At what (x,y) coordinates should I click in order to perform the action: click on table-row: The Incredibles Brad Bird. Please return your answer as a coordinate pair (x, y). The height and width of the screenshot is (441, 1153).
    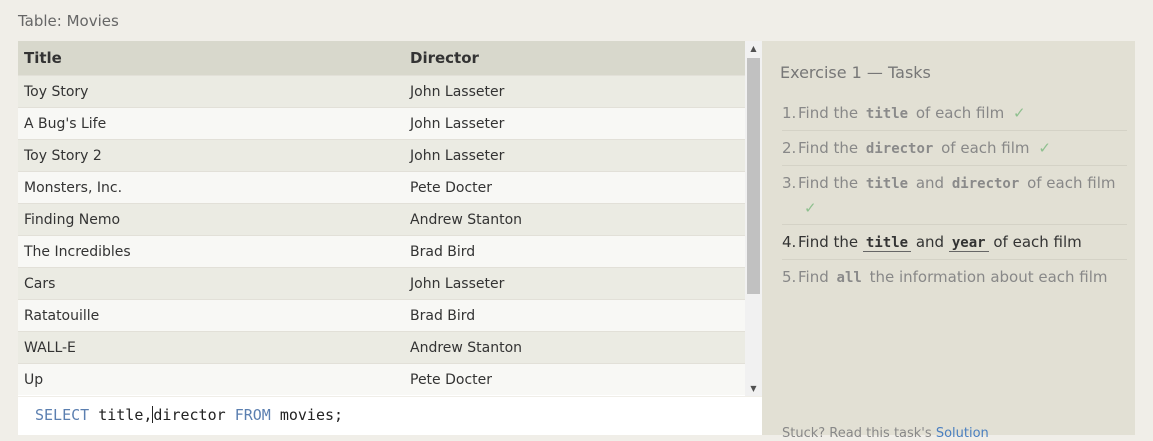
    Looking at the image, I should click on (381, 251).